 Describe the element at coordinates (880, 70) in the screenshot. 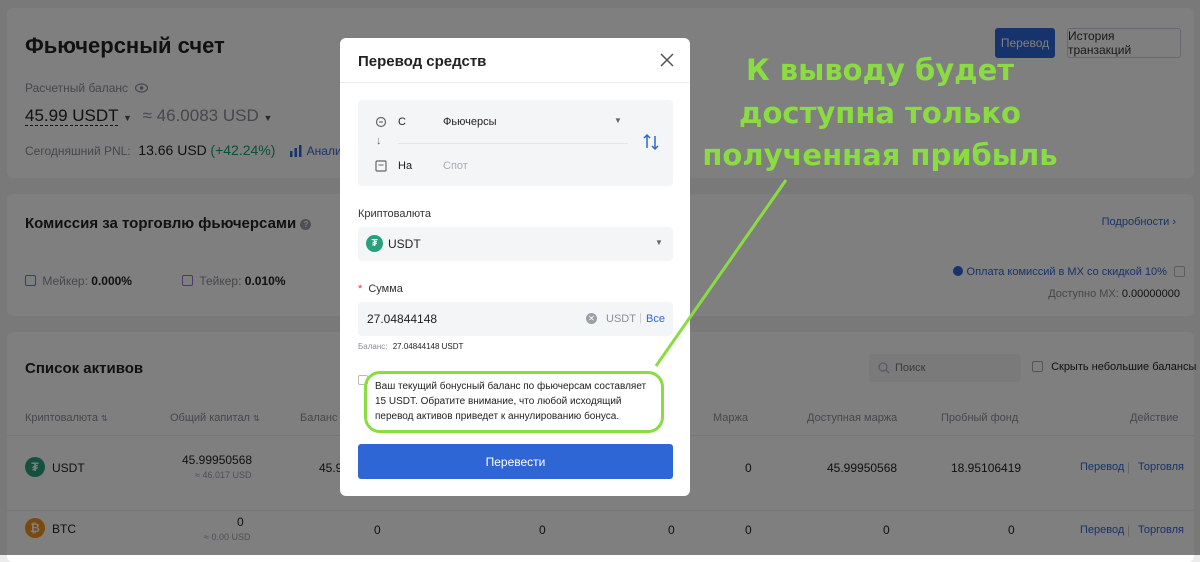

I see `annotation-line-1: К выводу будет` at that location.